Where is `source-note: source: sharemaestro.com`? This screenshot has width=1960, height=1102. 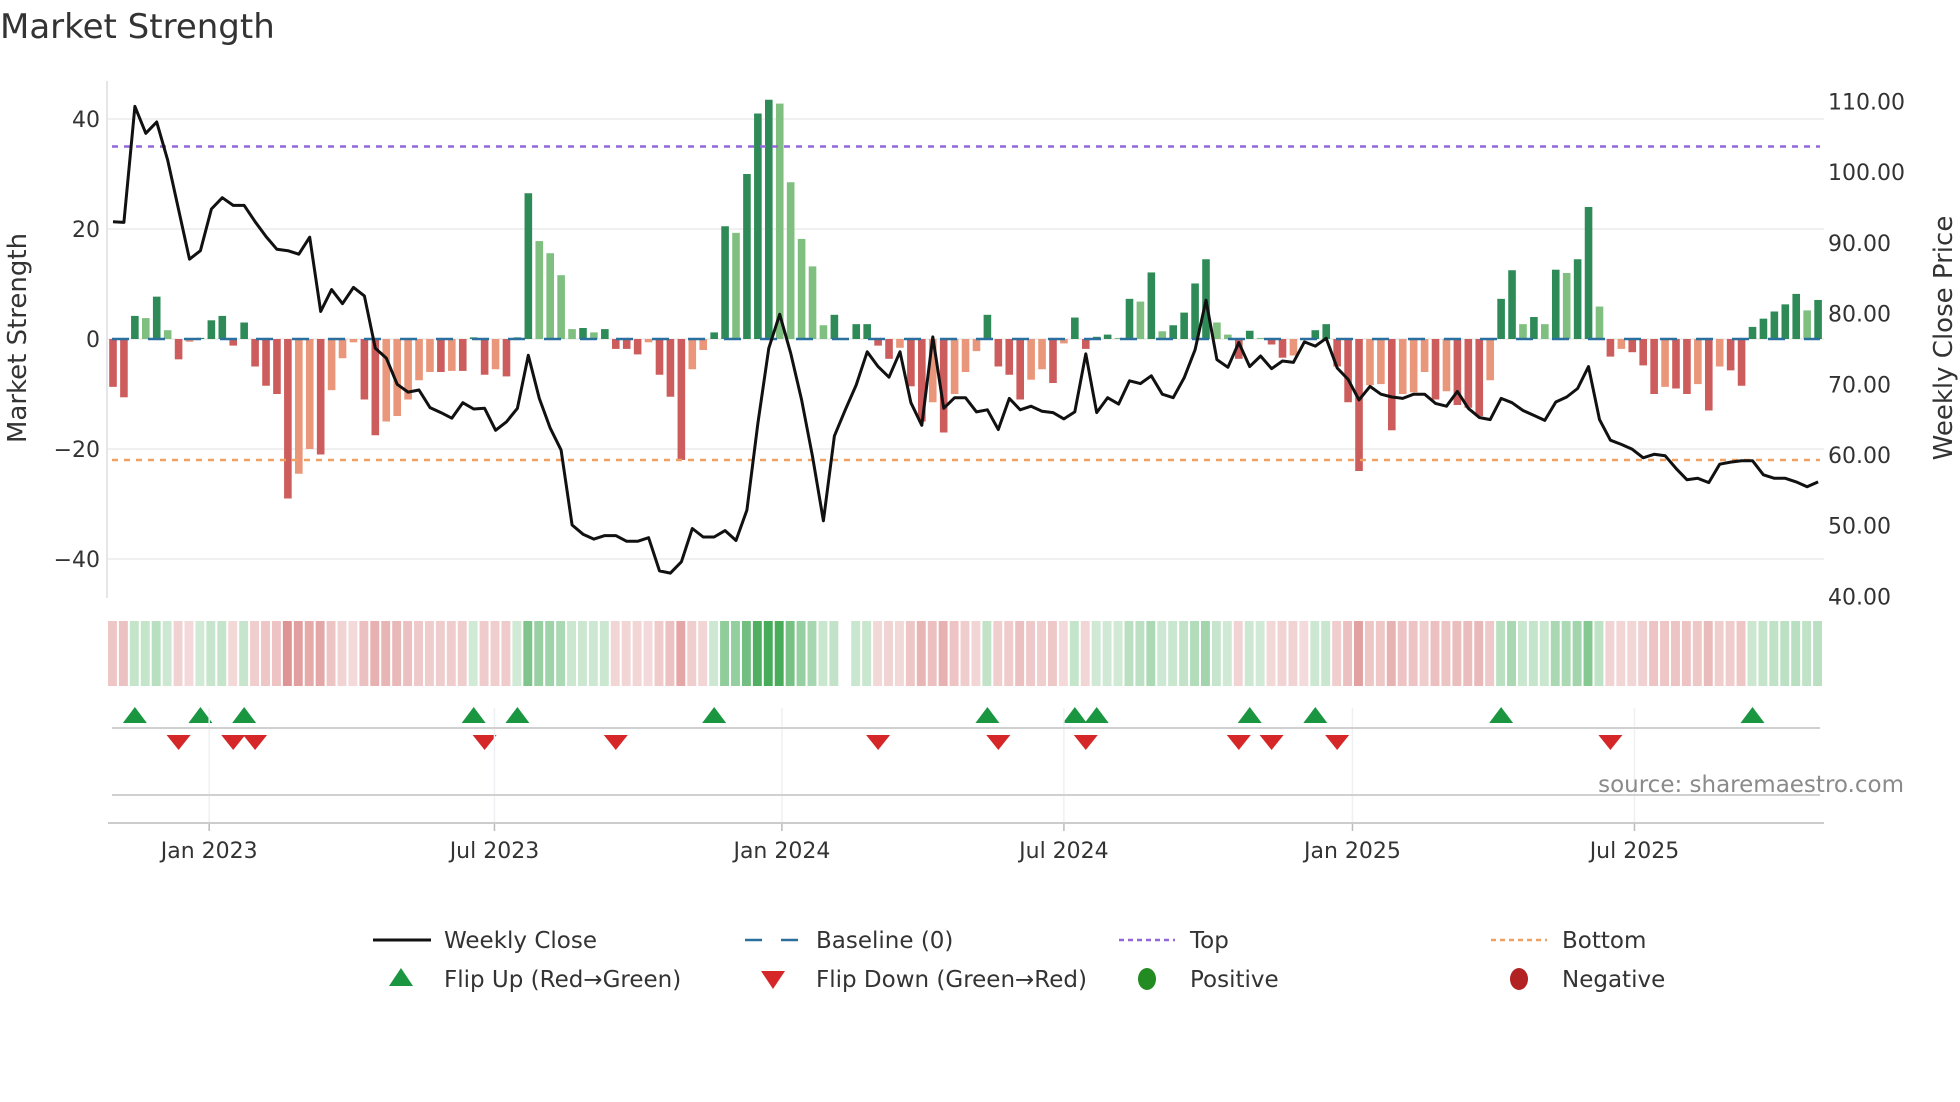 source-note: source: sharemaestro.com is located at coordinates (1751, 785).